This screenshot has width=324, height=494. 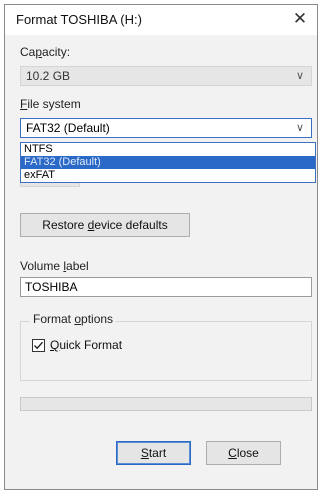 I want to click on volume-label-input: TOSHIBA, so click(x=166, y=287).